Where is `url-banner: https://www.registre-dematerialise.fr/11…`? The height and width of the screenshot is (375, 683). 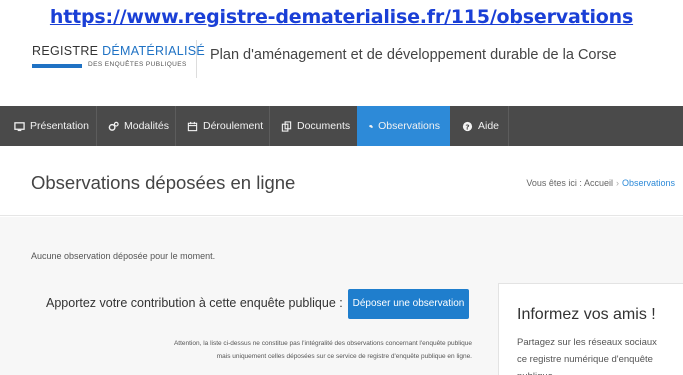 url-banner: https://www.registre-dematerialise.fr/11… is located at coordinates (341, 17).